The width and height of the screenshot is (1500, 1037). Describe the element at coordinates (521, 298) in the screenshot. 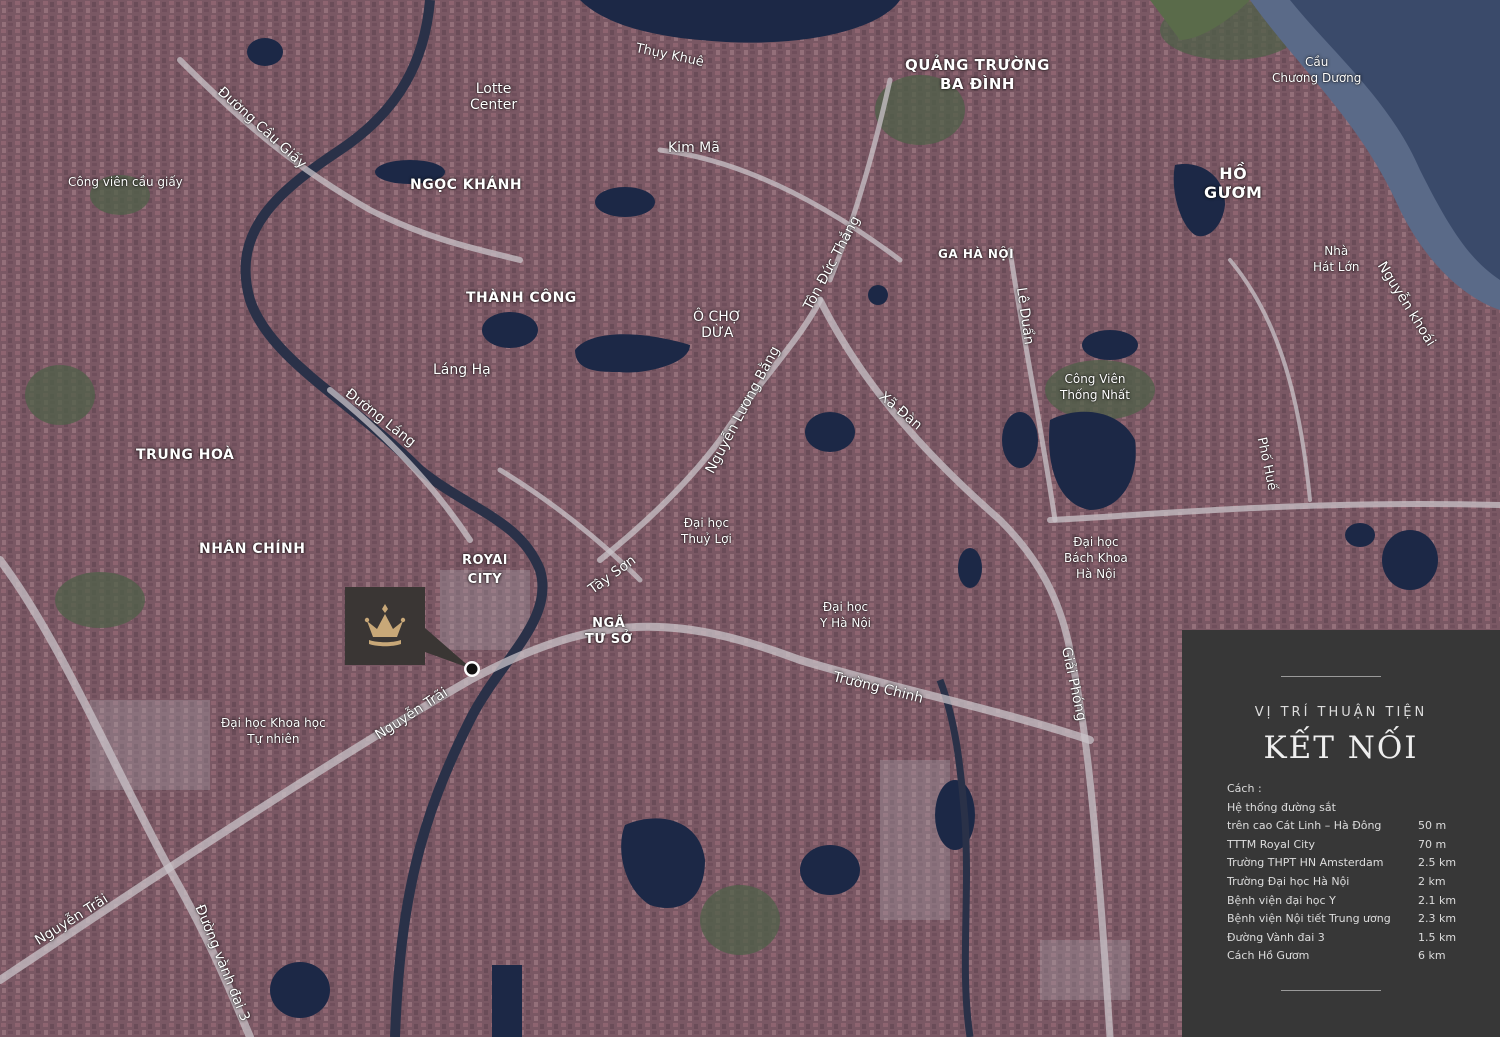

I see `label-thanh-cong: THÀNH CÔNG` at that location.